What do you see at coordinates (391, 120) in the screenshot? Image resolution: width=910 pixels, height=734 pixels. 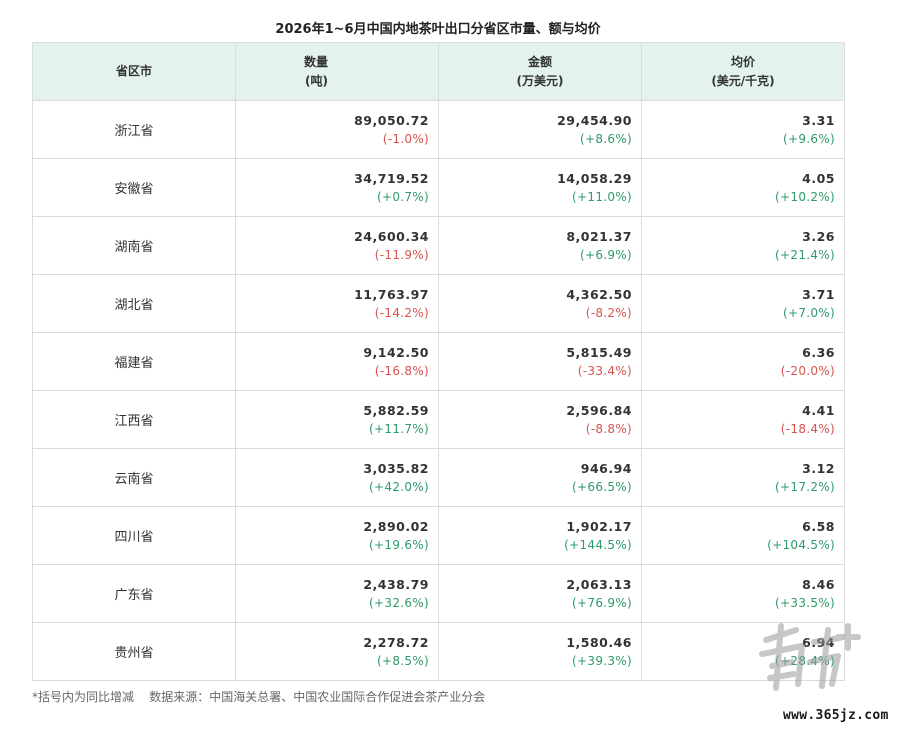 I see `quantity-value: 89,050.72` at bounding box center [391, 120].